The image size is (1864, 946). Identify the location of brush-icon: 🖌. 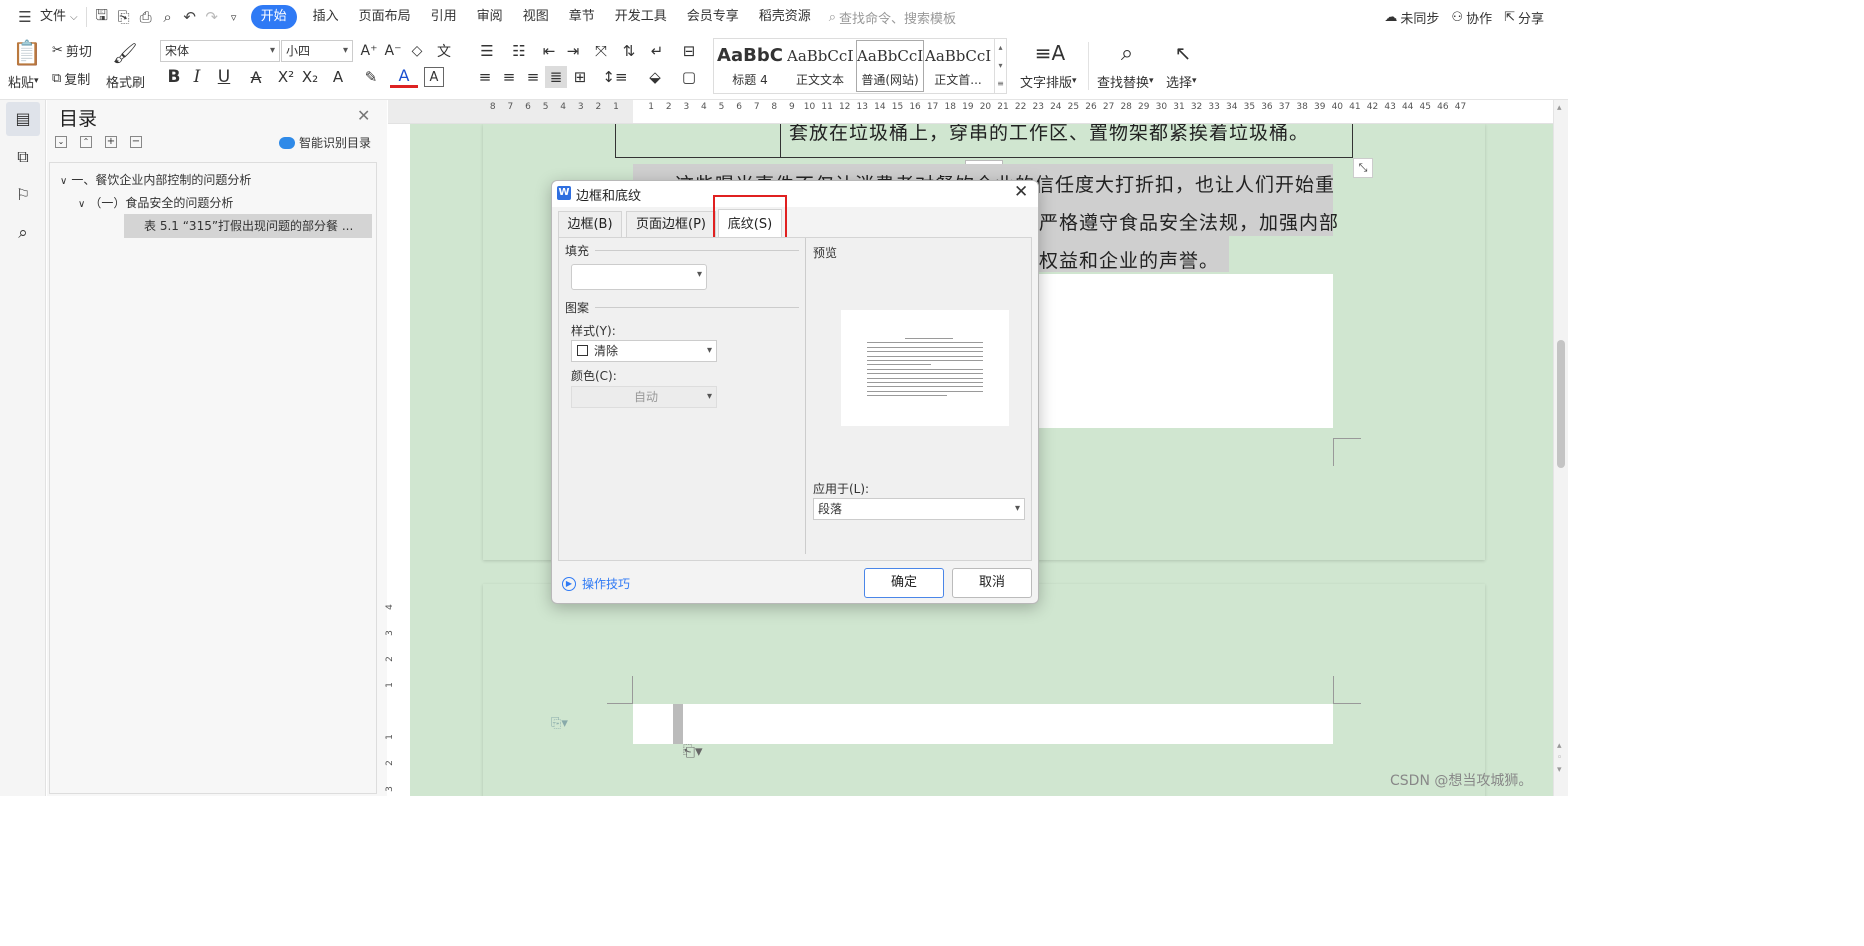
(125, 53).